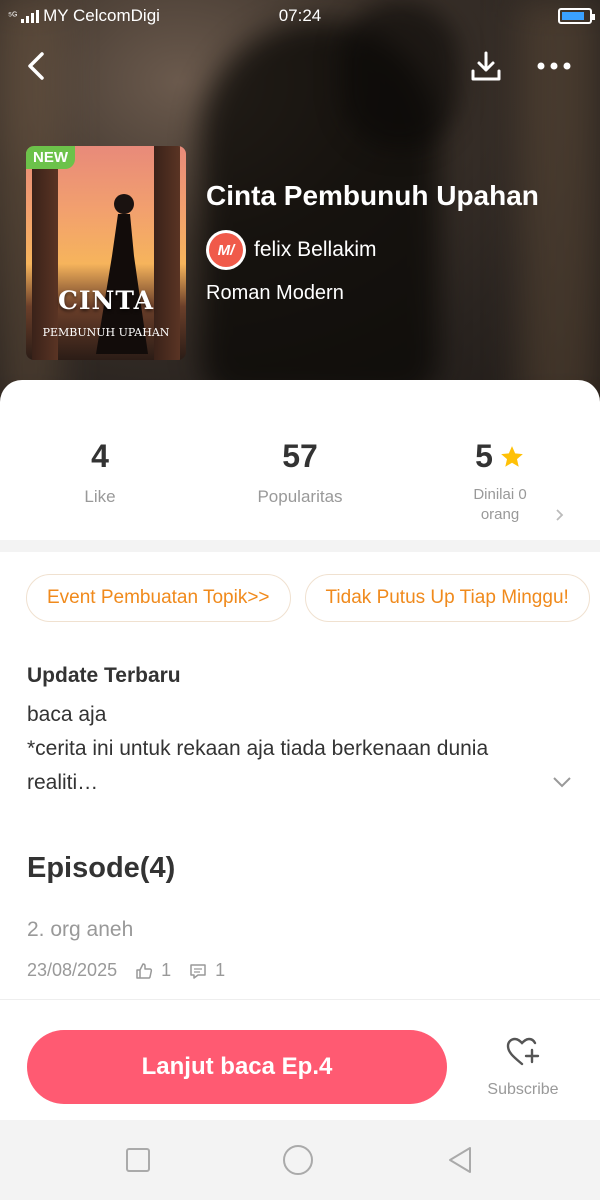 The image size is (600, 1200). What do you see at coordinates (50, 157) in the screenshot?
I see `new-badge: NEW` at bounding box center [50, 157].